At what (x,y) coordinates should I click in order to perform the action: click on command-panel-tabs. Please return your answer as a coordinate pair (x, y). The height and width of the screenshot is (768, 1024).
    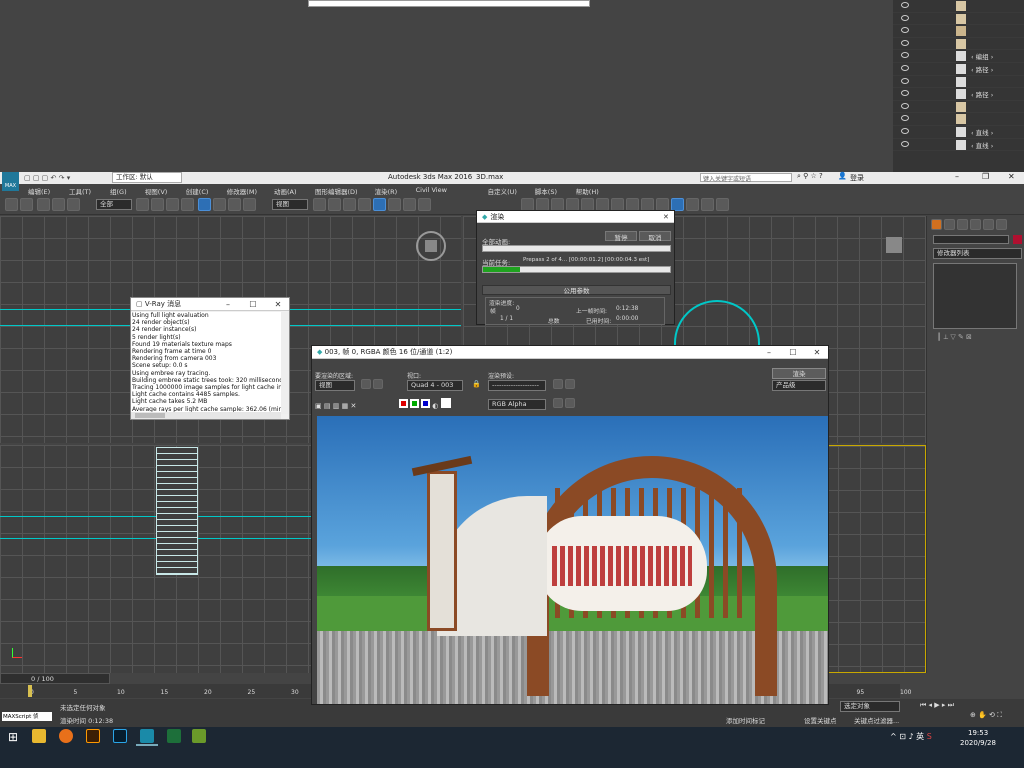
    Looking at the image, I should click on (969, 224).